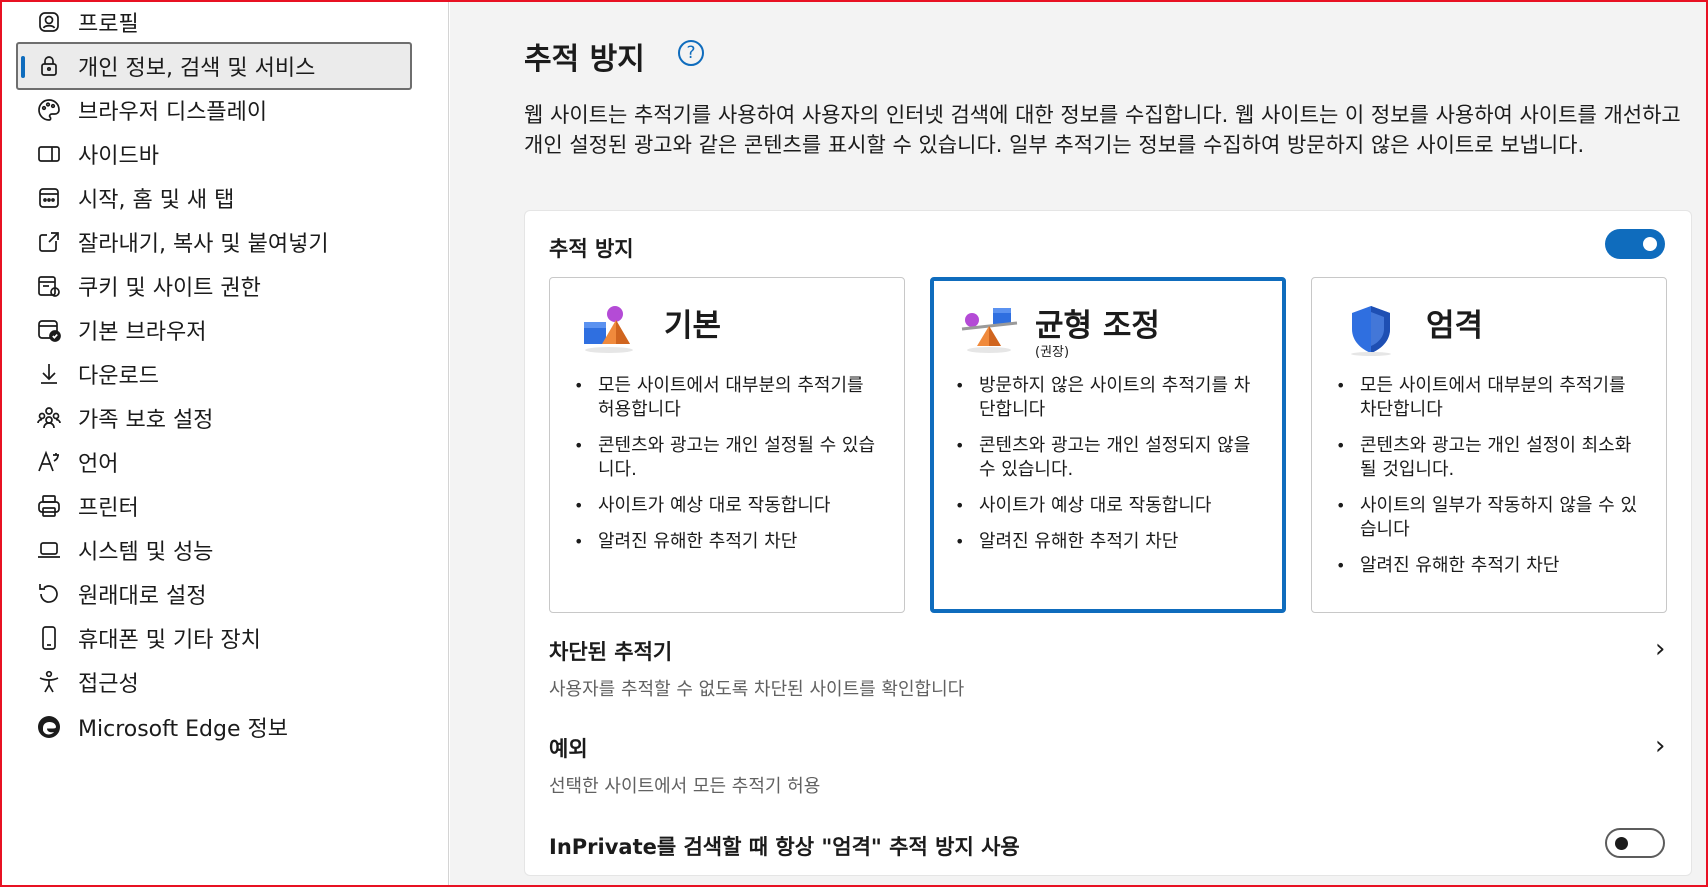 The width and height of the screenshot is (1708, 887). Describe the element at coordinates (156, 200) in the screenshot. I see `sidebar-item-label: 시작, 홈 및 새 탭` at that location.